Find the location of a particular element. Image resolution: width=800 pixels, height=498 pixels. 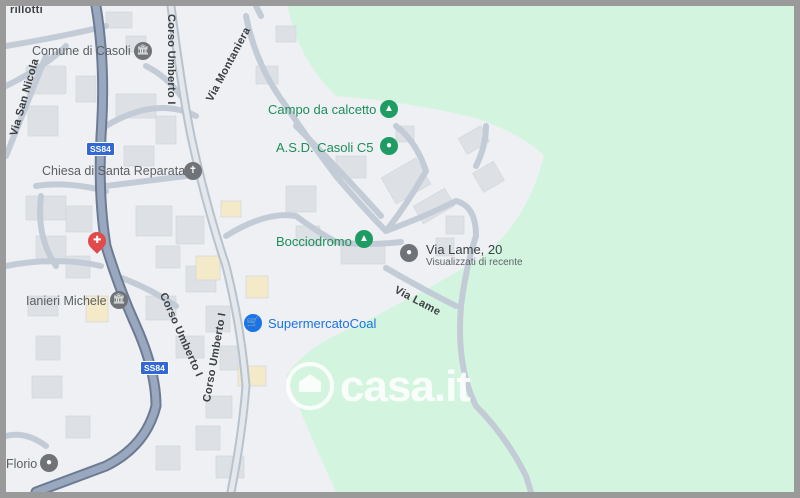

watermark-text: casa.it is located at coordinates (405, 386).